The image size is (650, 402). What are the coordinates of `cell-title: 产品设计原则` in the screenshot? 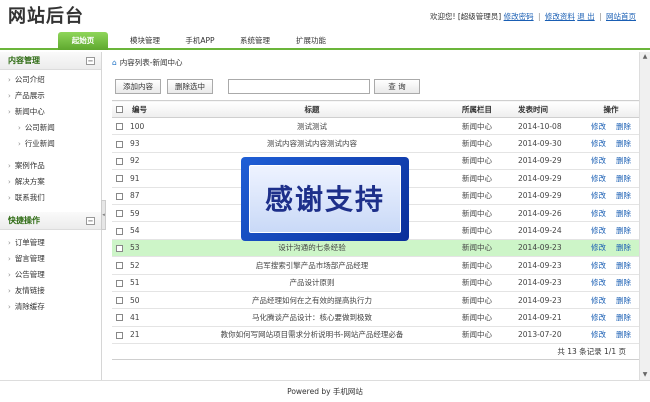 It's located at (312, 283).